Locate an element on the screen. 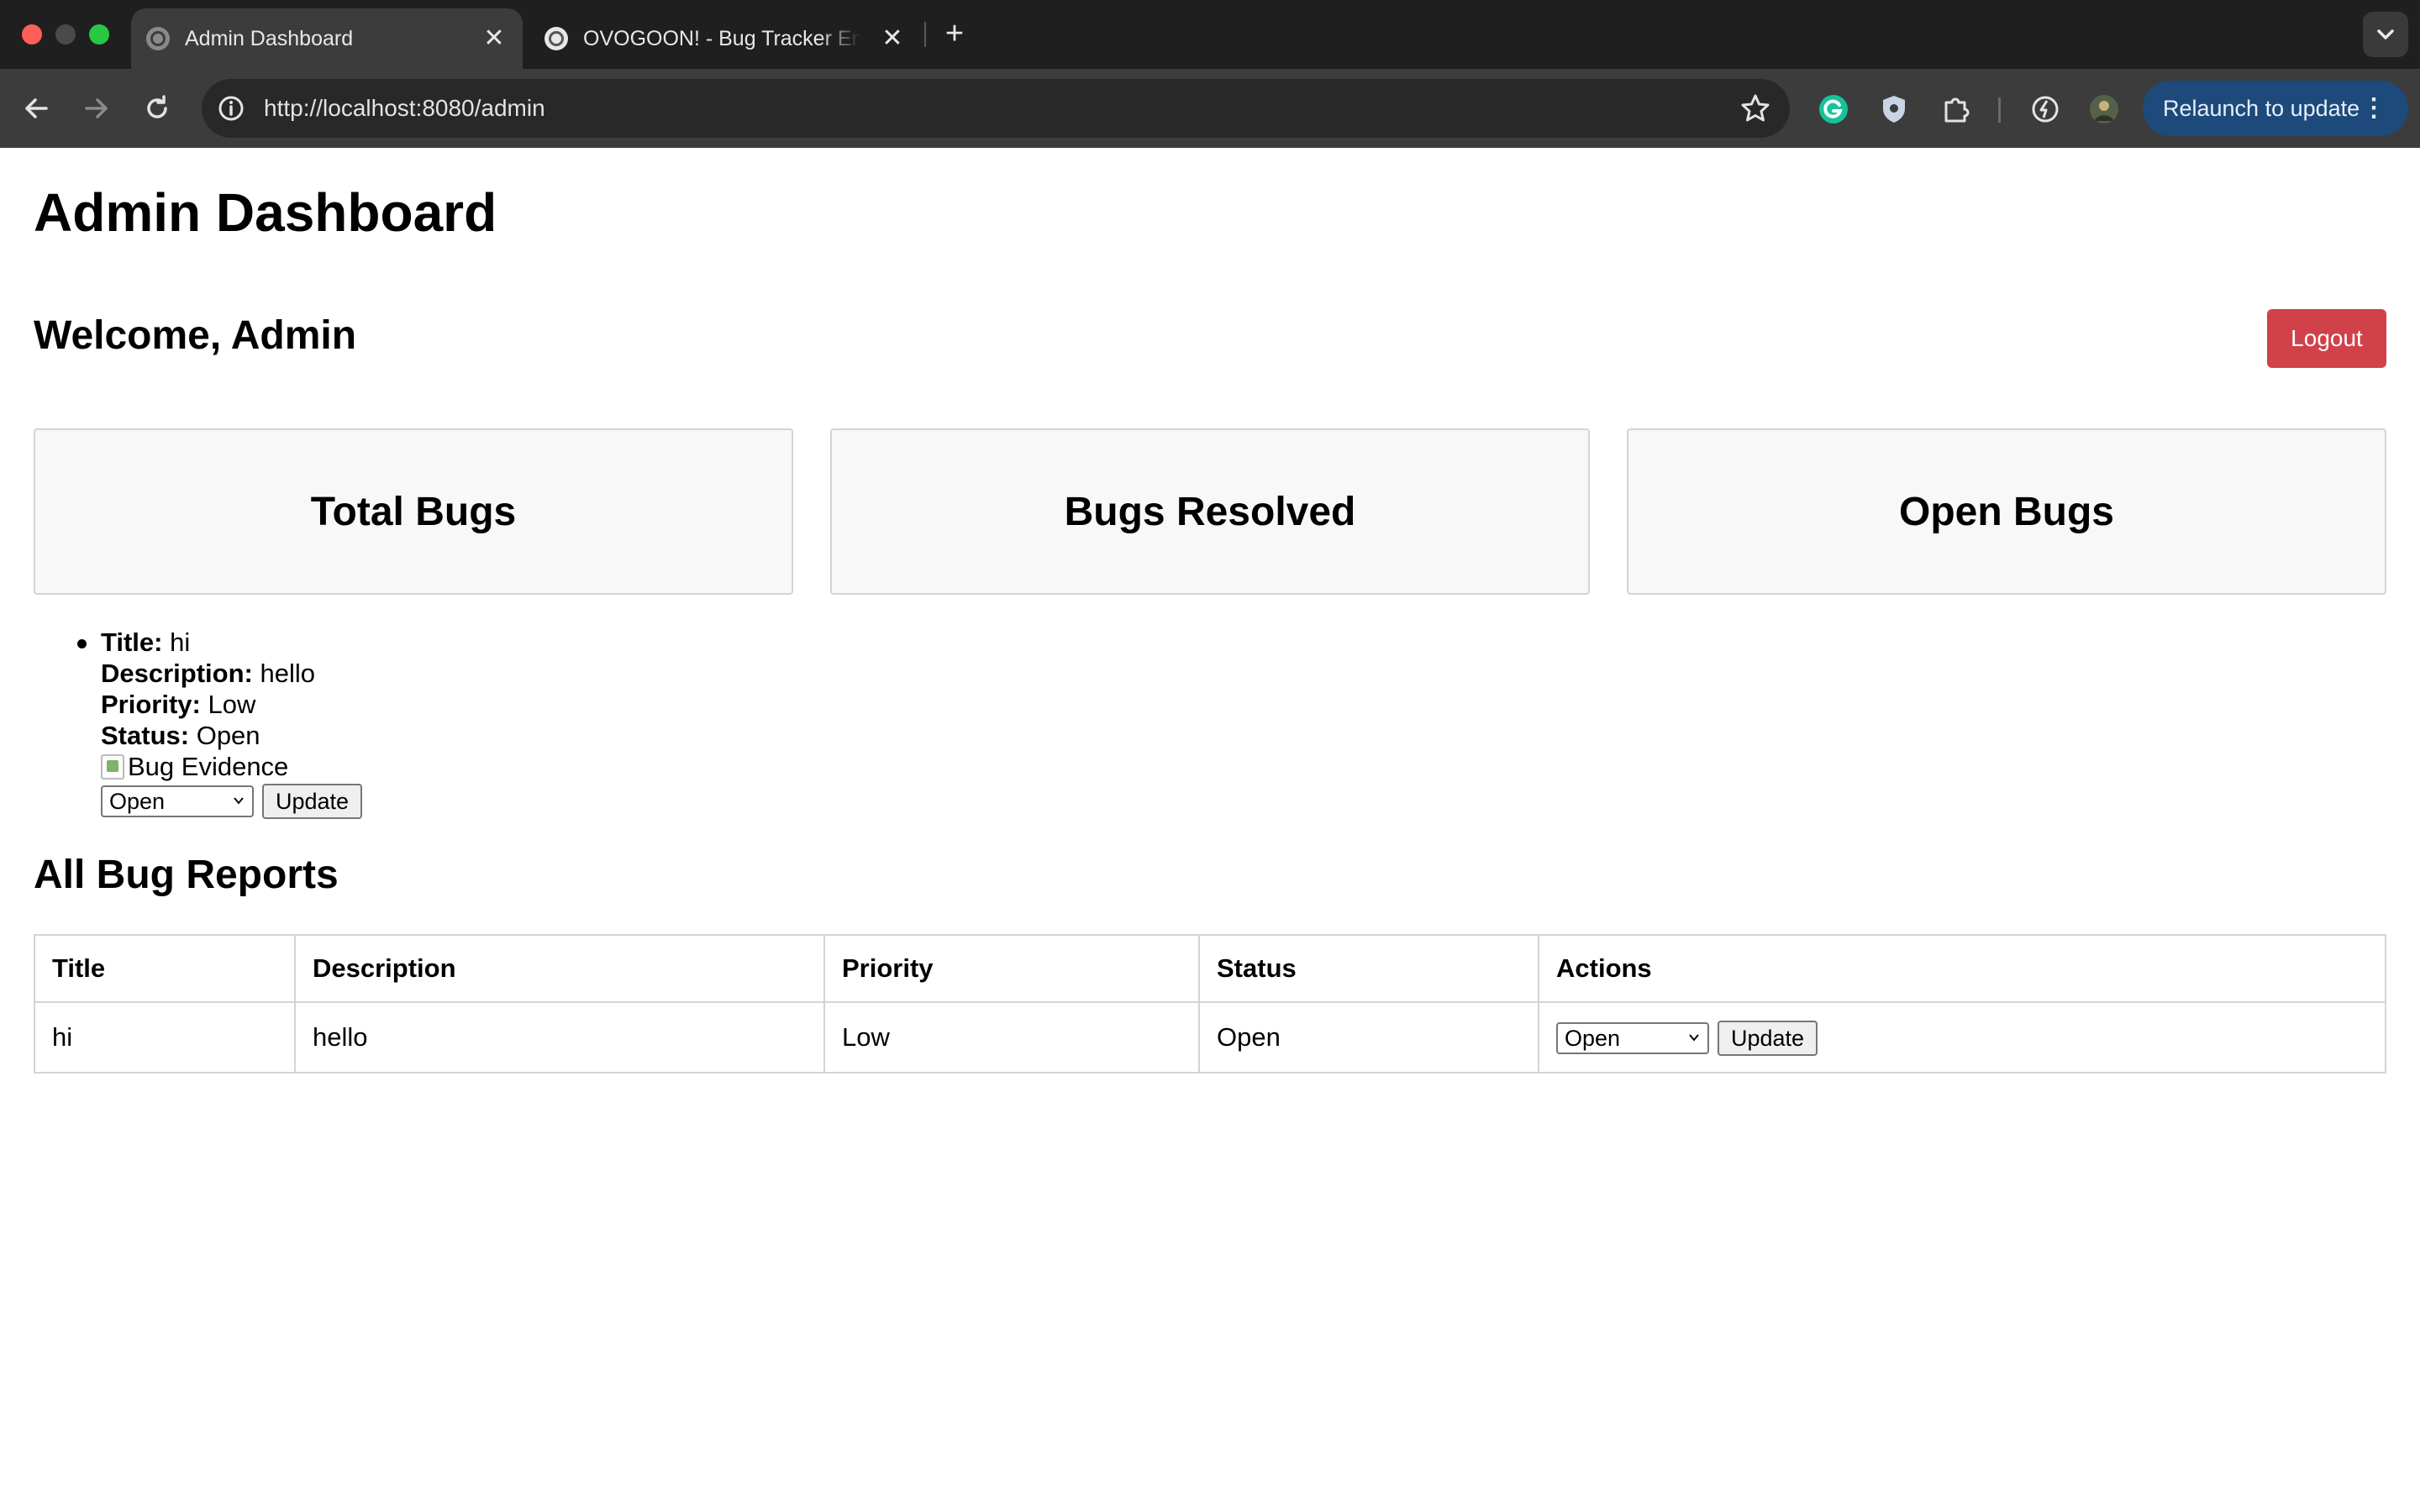  priority-label: Priority: is located at coordinates (151, 704).